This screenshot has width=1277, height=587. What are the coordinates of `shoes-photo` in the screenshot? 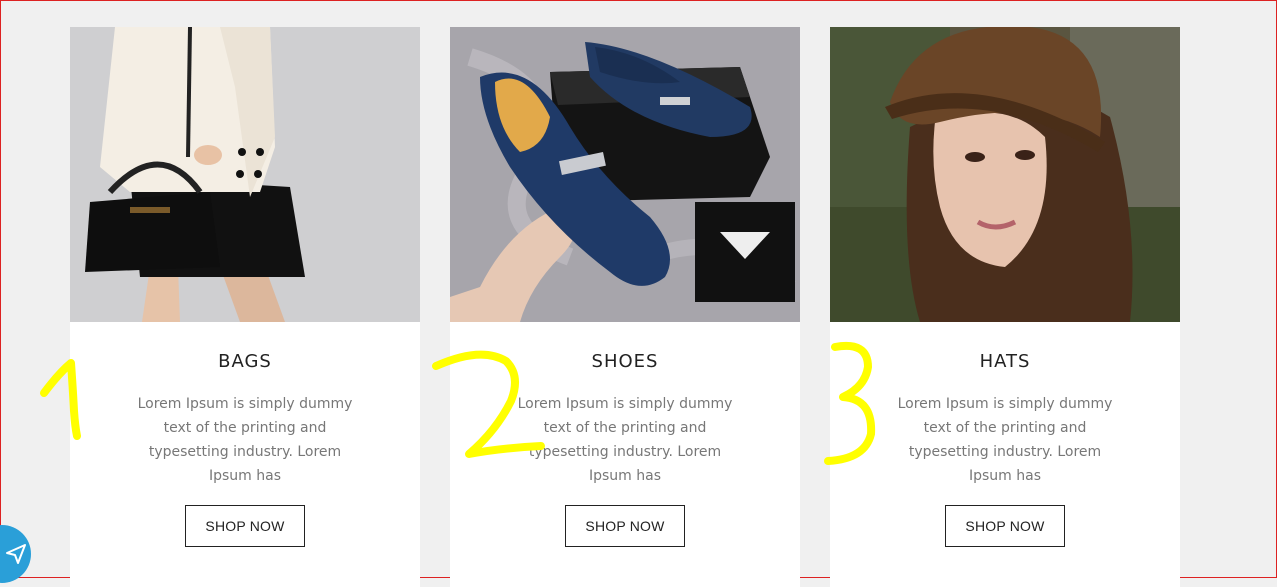 It's located at (625, 174).